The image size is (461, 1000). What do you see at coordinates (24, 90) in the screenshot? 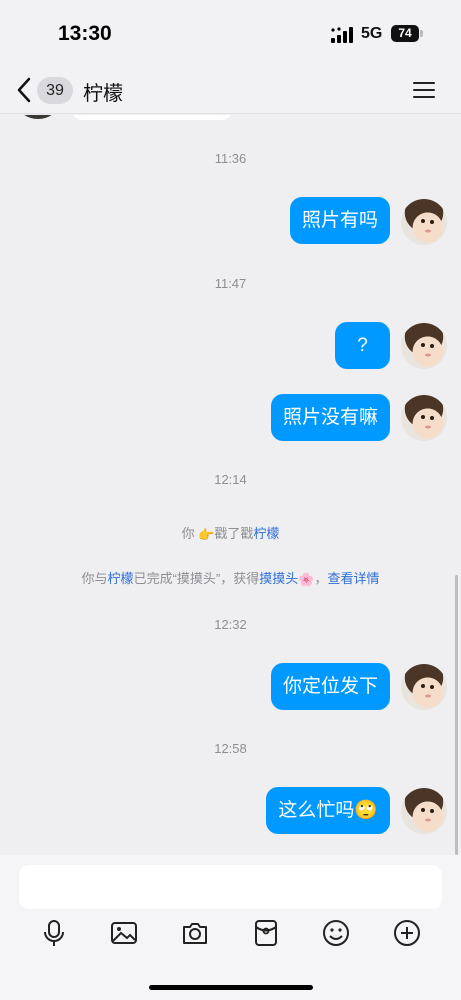
I see `back-icon` at bounding box center [24, 90].